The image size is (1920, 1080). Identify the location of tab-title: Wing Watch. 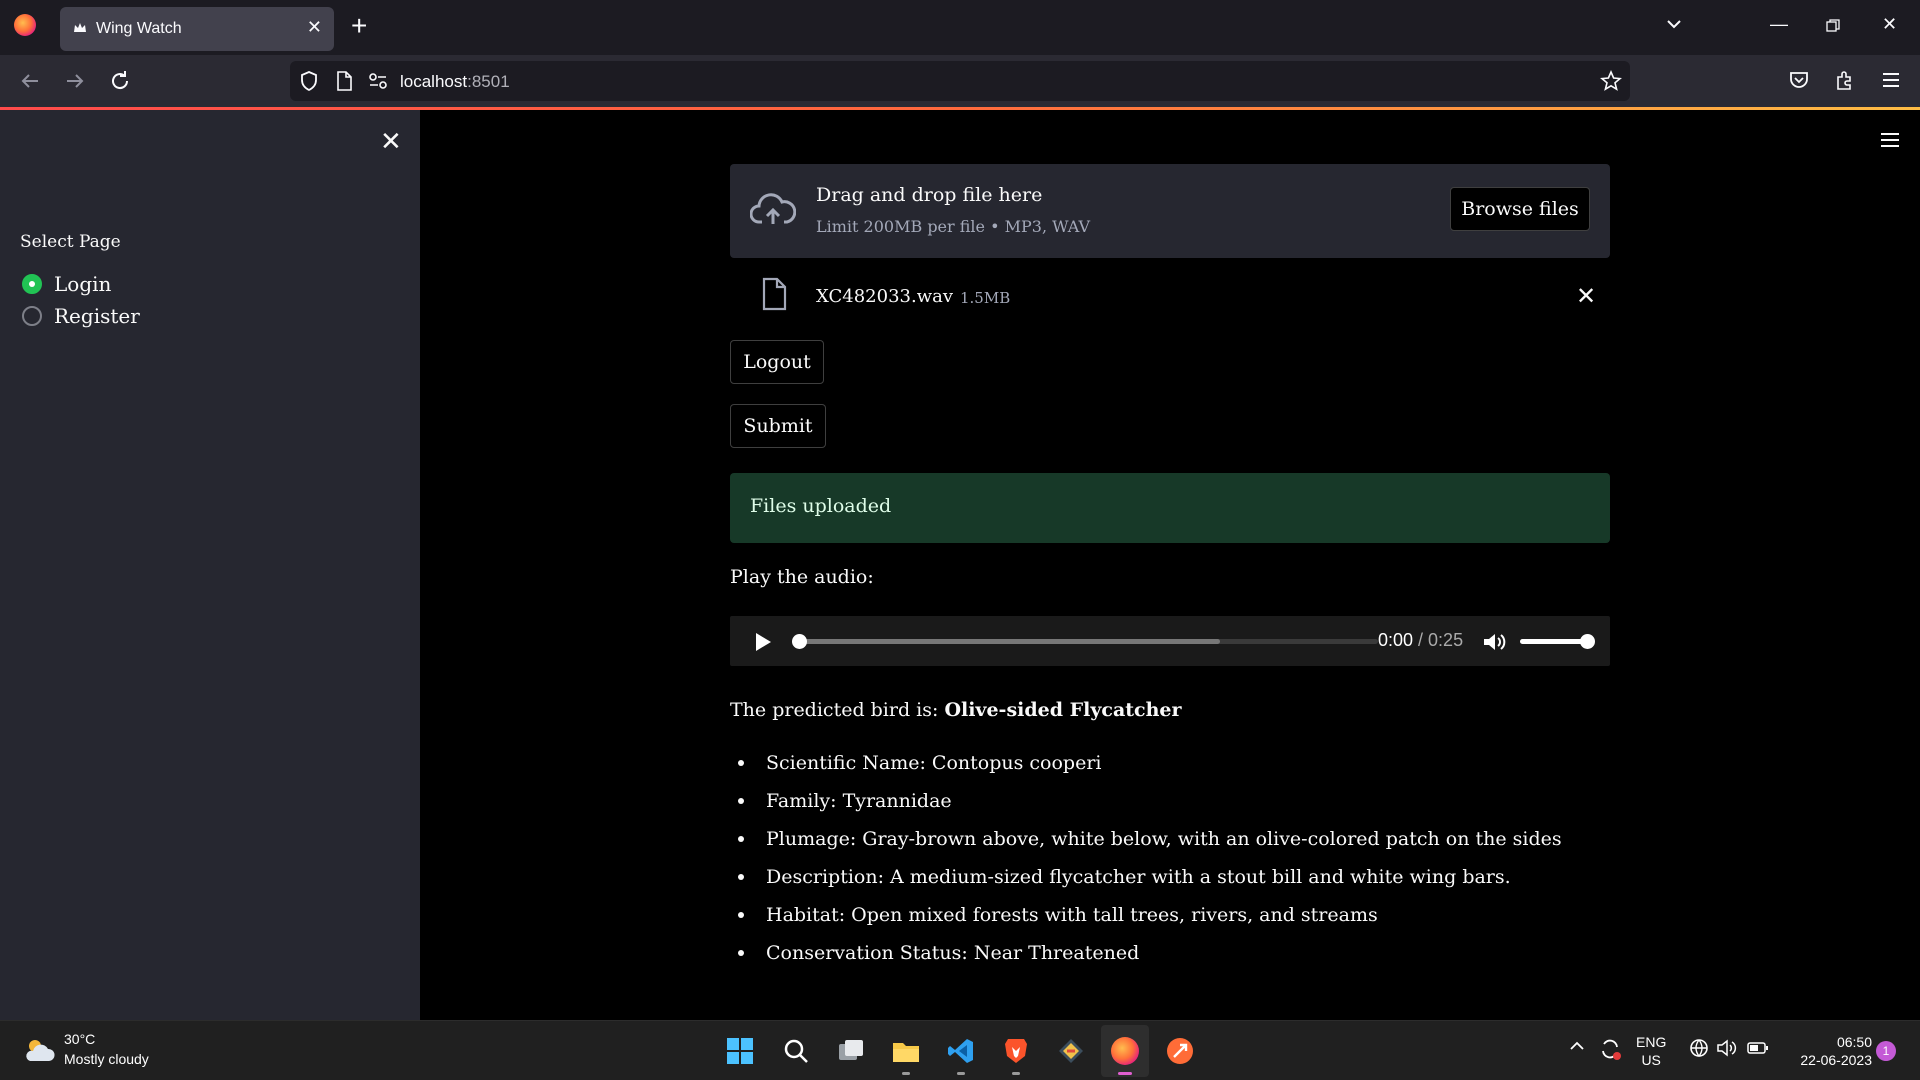
(139, 28).